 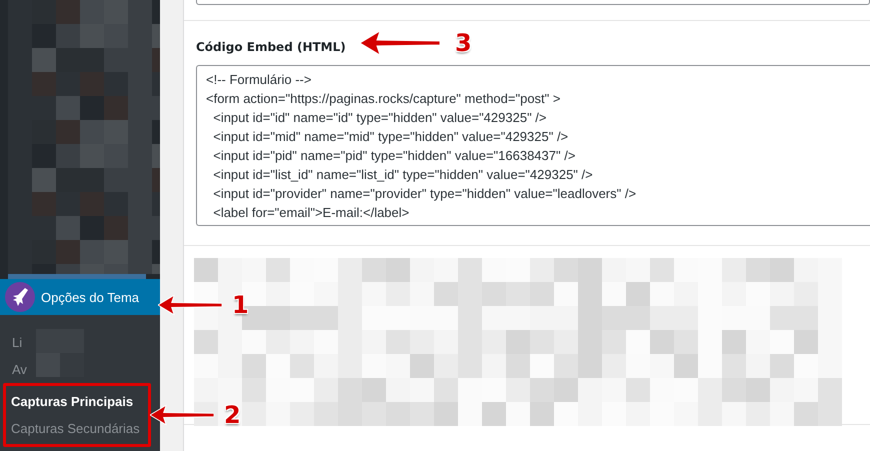 What do you see at coordinates (232, 415) in the screenshot?
I see `annotation-number: 2` at bounding box center [232, 415].